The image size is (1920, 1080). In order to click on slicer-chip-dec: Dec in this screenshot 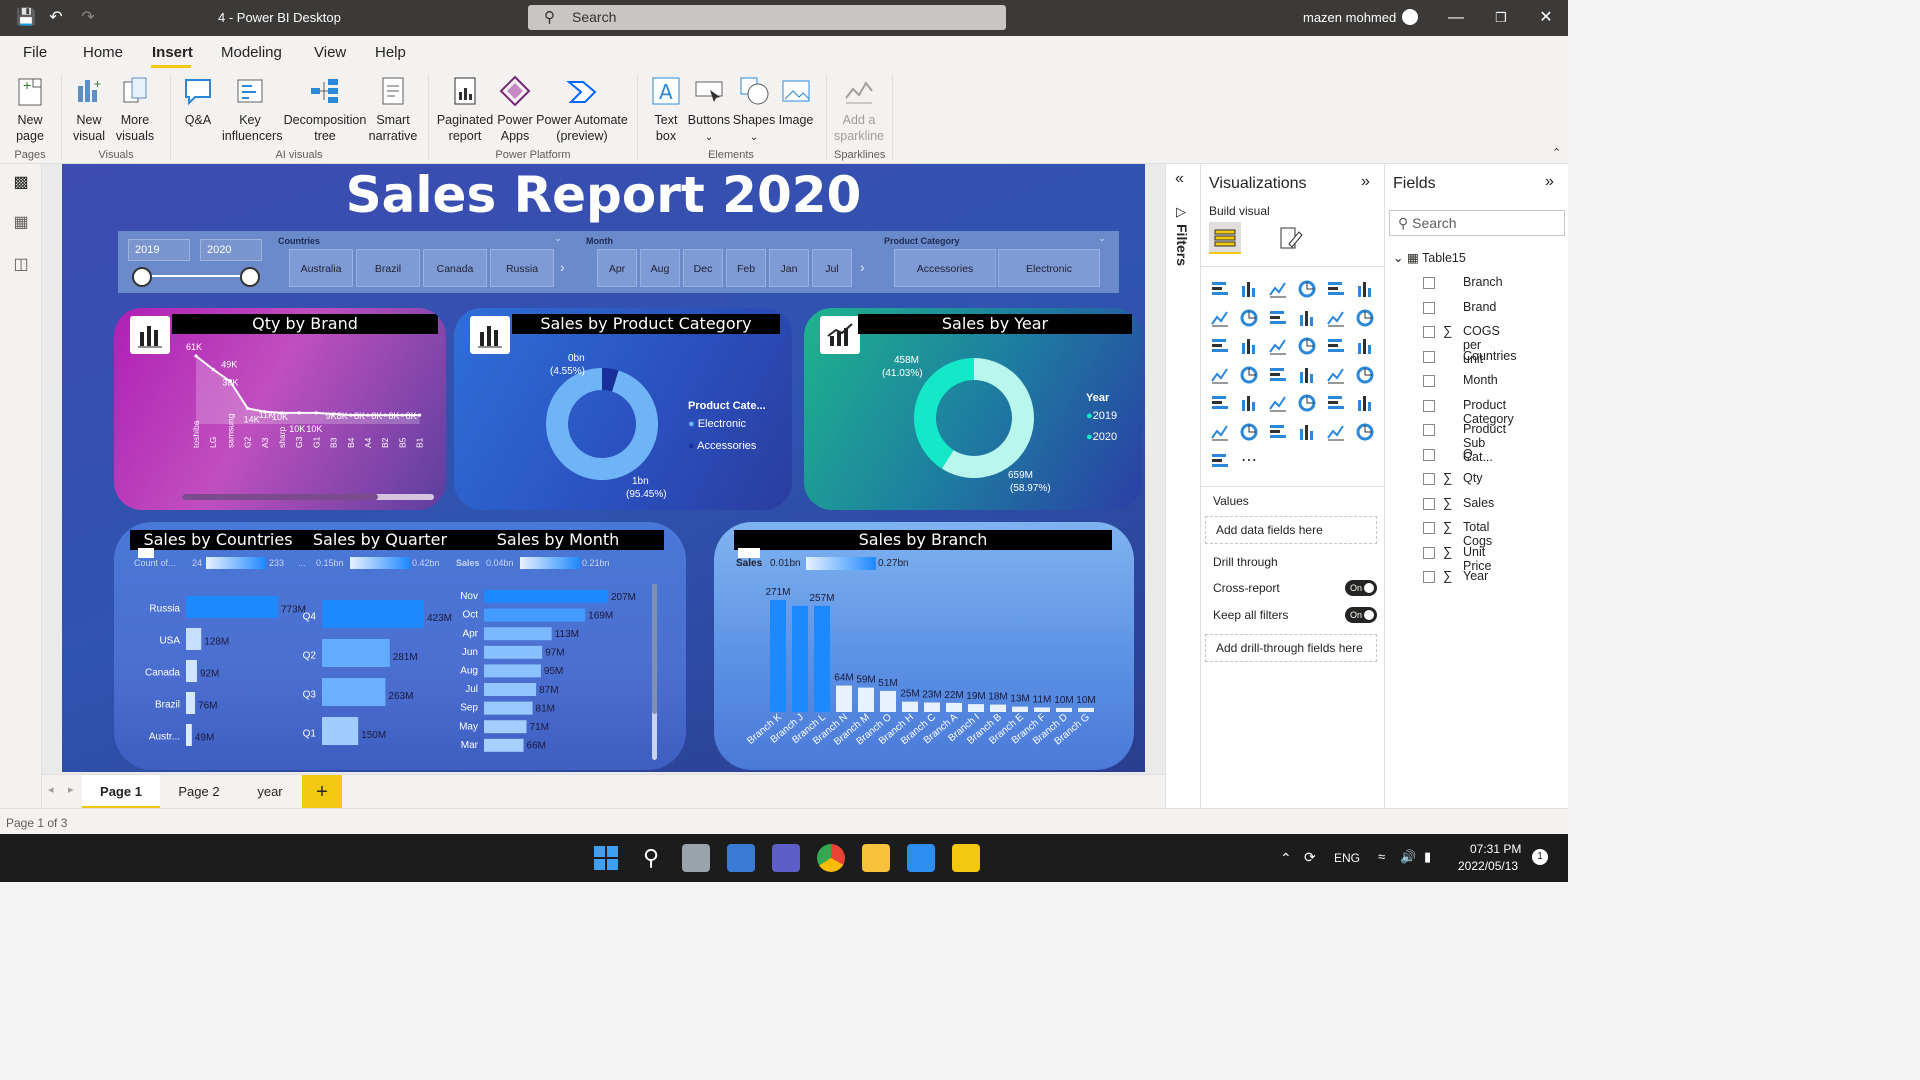, I will do `click(703, 268)`.